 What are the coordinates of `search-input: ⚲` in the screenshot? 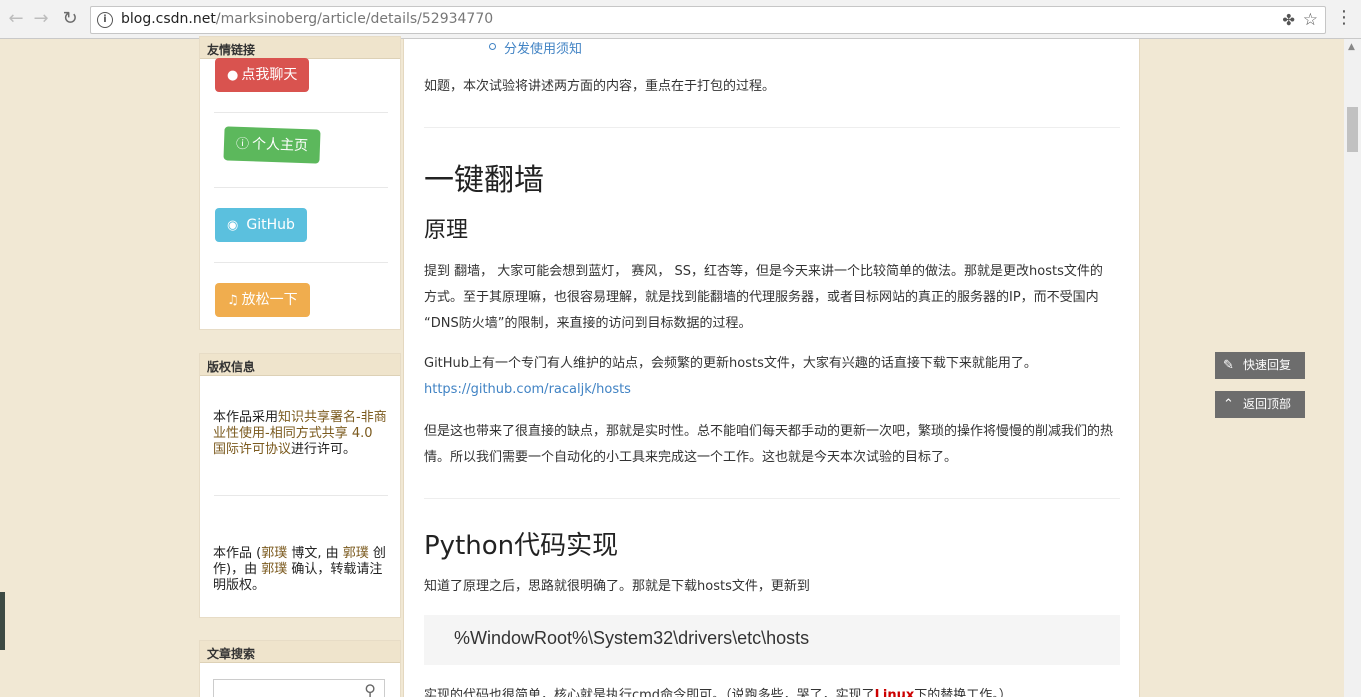 It's located at (299, 688).